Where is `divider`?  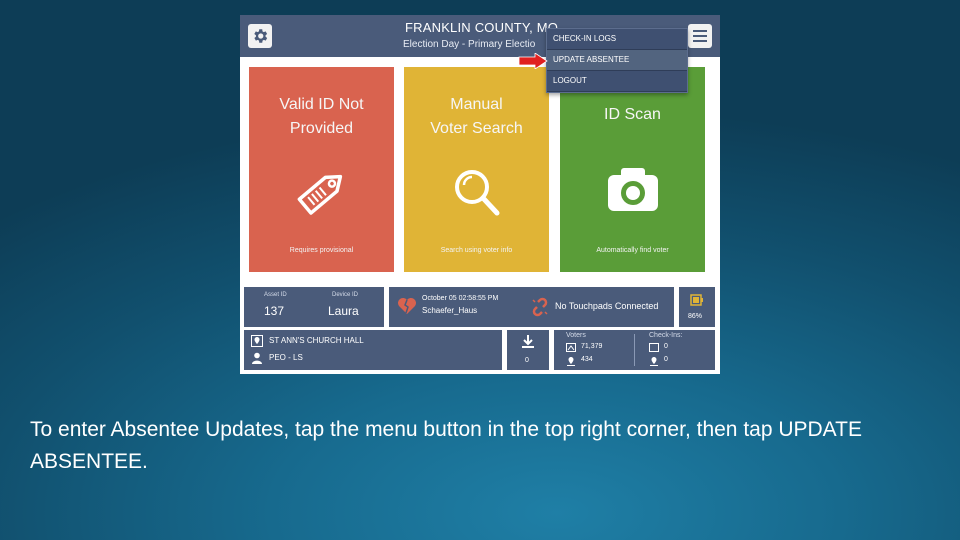
divider is located at coordinates (634, 350).